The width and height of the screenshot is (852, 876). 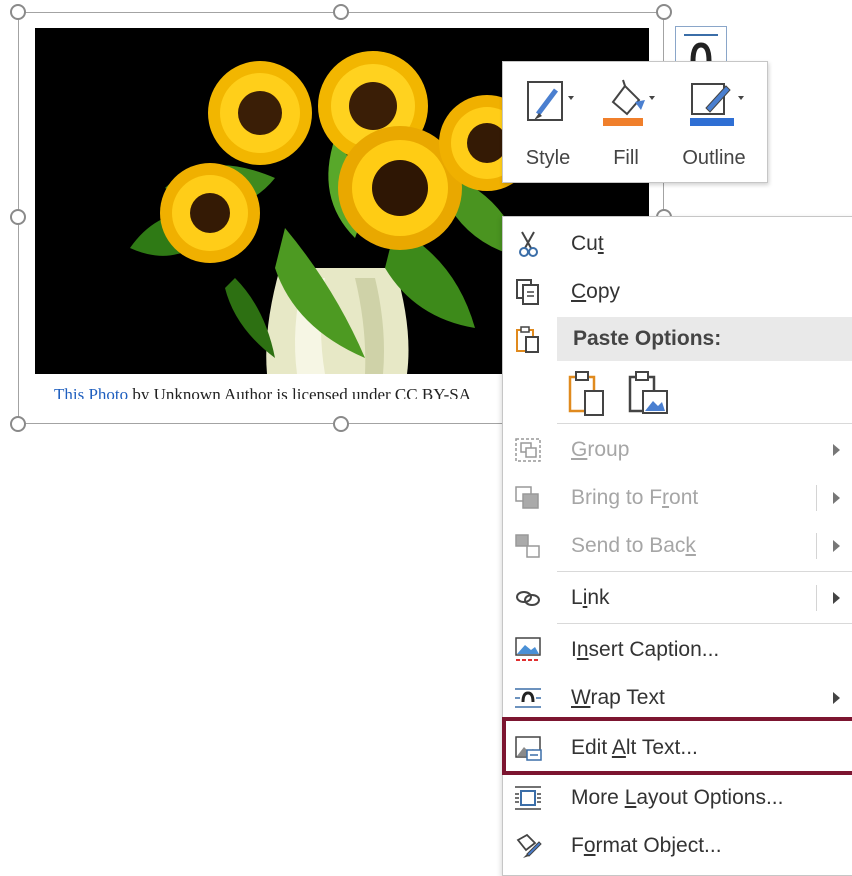 I want to click on resize-handle-top-left, so click(x=18, y=12).